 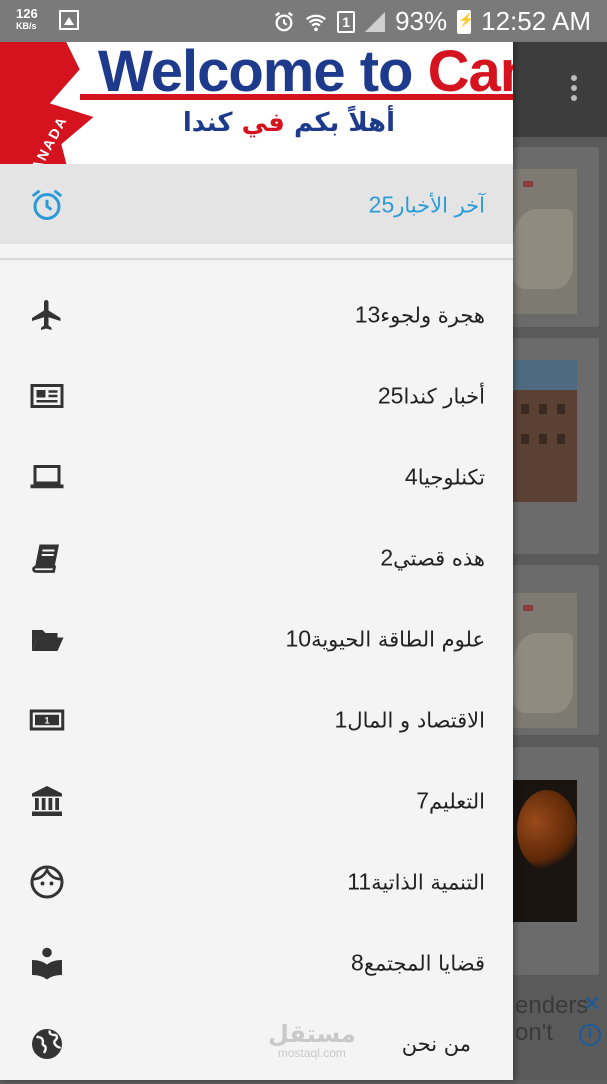 I want to click on menu-item-count: 4, so click(x=411, y=476).